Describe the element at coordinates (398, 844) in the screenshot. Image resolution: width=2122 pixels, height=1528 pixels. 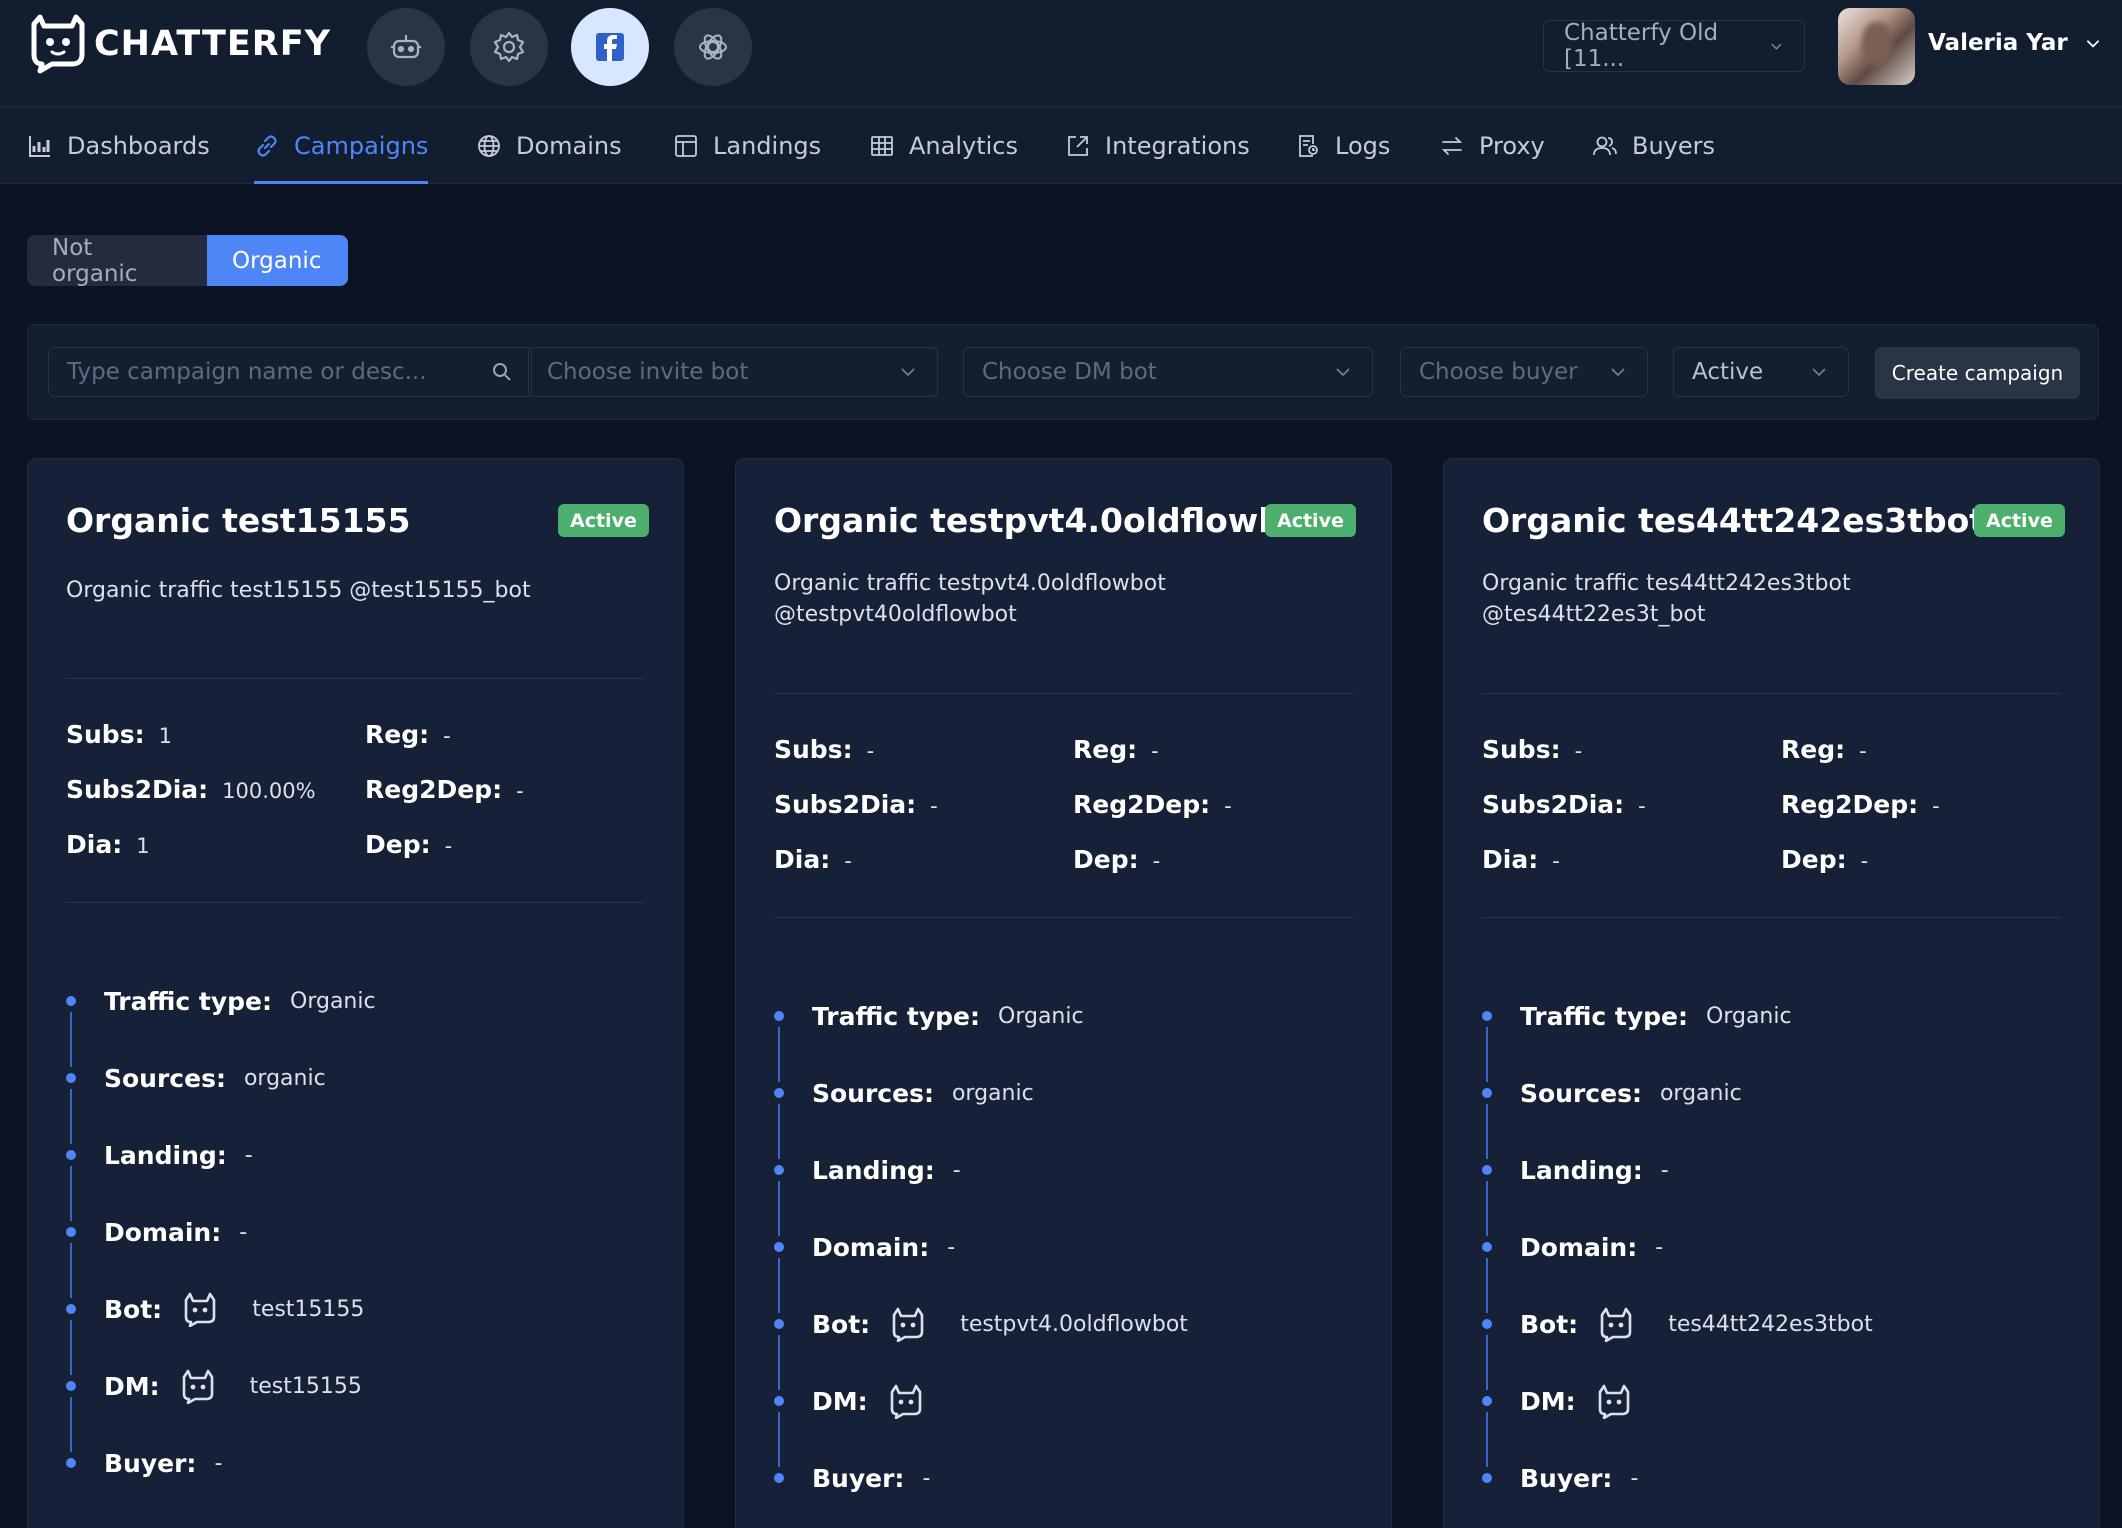
I see `stat-label: Dep:` at that location.